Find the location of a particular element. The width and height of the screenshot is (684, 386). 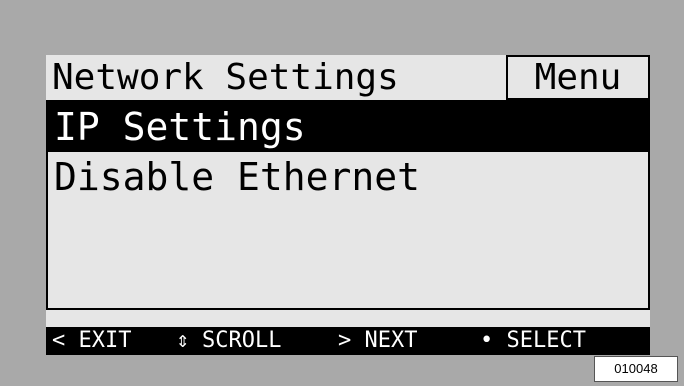

up-down-arrow-icon: ⇕ is located at coordinates (183, 340).